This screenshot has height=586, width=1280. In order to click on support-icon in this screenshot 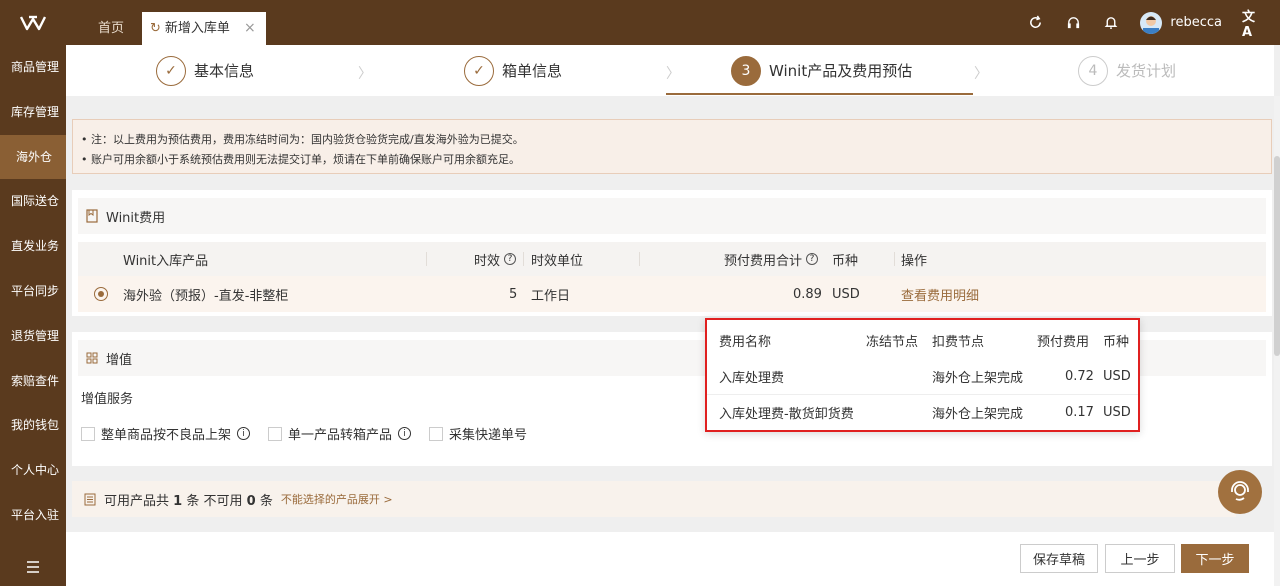, I will do `click(1240, 492)`.